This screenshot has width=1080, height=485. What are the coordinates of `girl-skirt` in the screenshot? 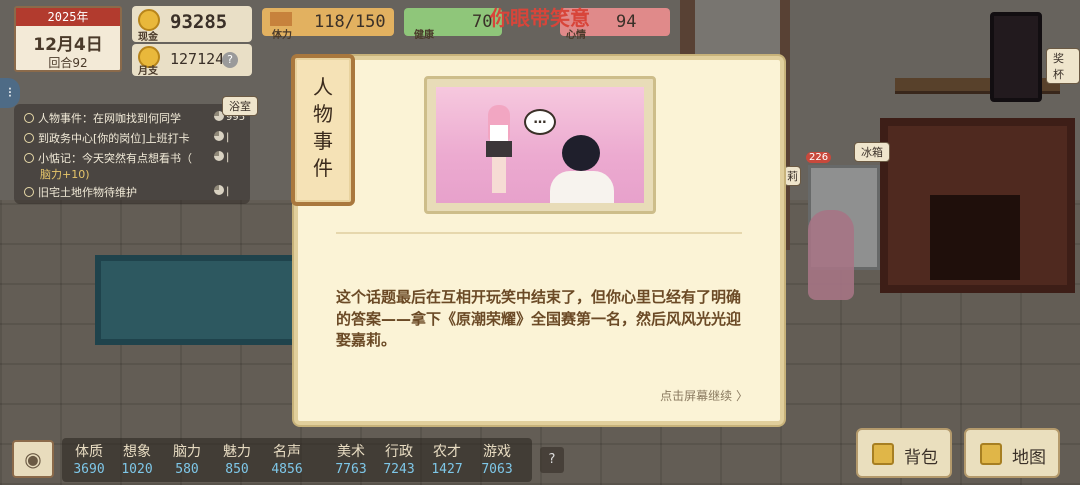 It's located at (499, 149).